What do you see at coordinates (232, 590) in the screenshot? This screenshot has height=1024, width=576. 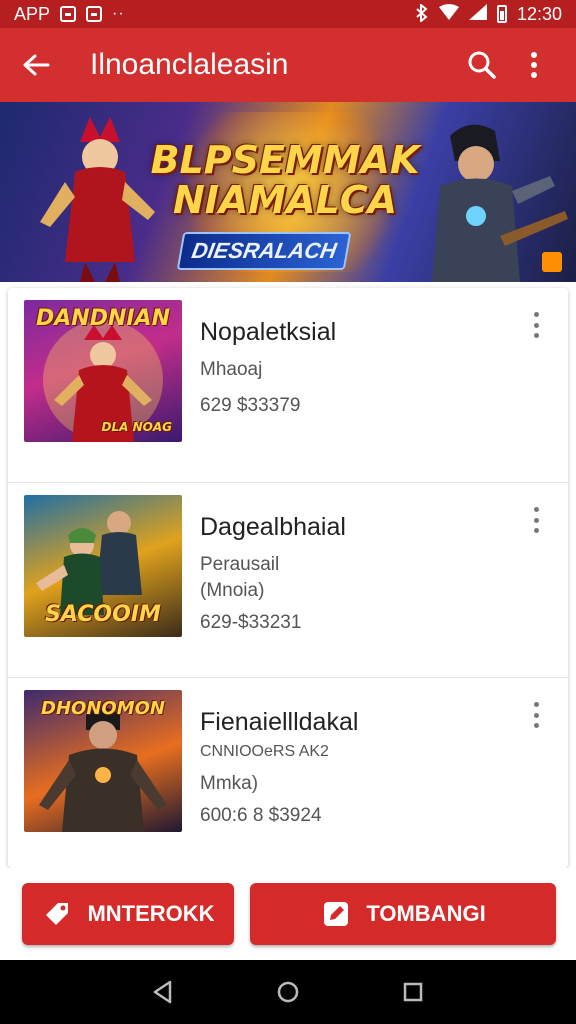 I see `game-extra: (Mnoia)` at bounding box center [232, 590].